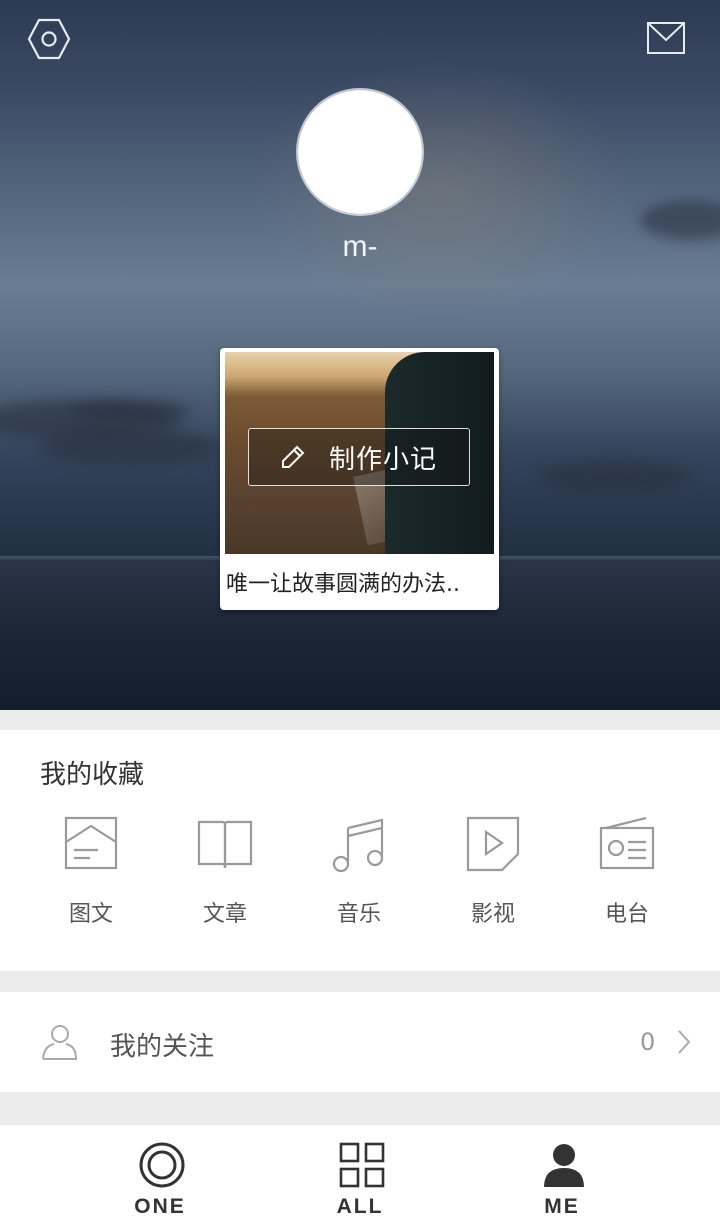 The width and height of the screenshot is (720, 1226). I want to click on one-circle-icon, so click(162, 1165).